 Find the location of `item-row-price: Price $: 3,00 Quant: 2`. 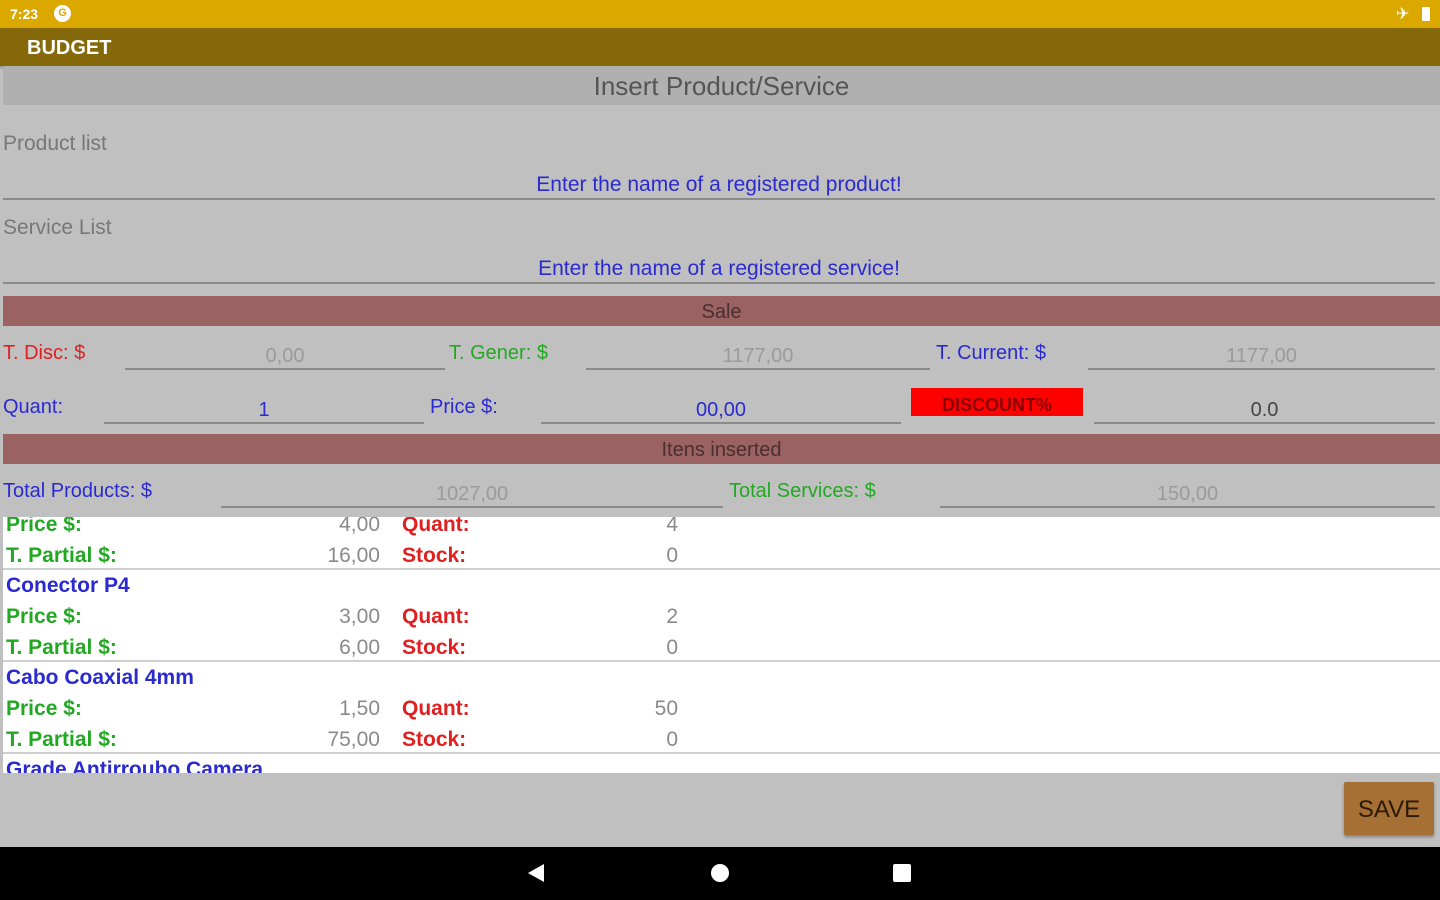

item-row-price: Price $: 3,00 Quant: 2 is located at coordinates (353, 620).